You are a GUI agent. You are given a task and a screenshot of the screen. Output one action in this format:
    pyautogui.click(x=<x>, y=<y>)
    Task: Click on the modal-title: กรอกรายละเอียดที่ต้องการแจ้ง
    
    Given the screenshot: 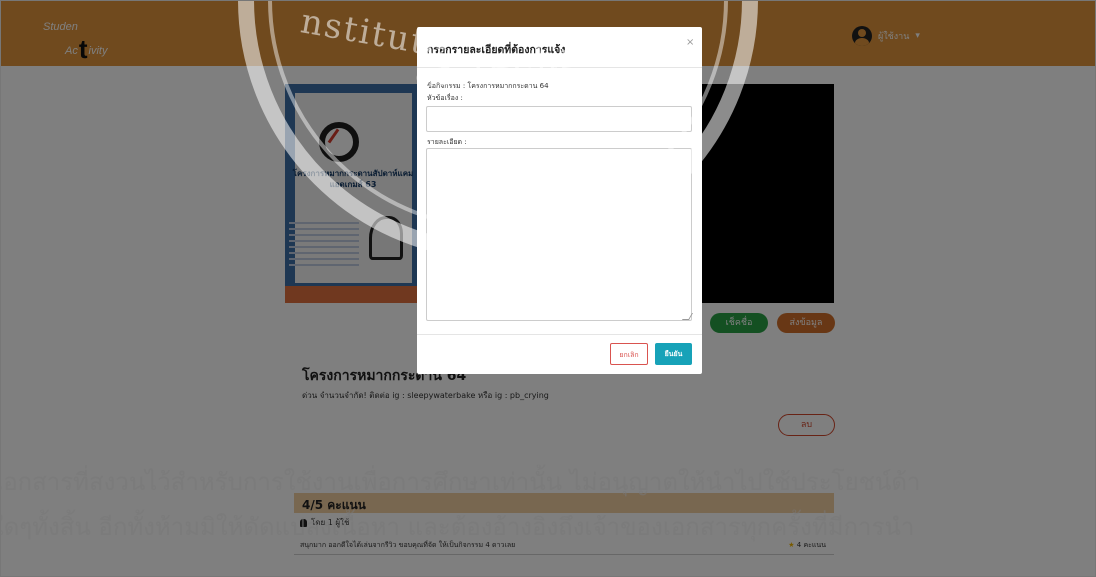 What is the action you would take?
    pyautogui.click(x=496, y=50)
    